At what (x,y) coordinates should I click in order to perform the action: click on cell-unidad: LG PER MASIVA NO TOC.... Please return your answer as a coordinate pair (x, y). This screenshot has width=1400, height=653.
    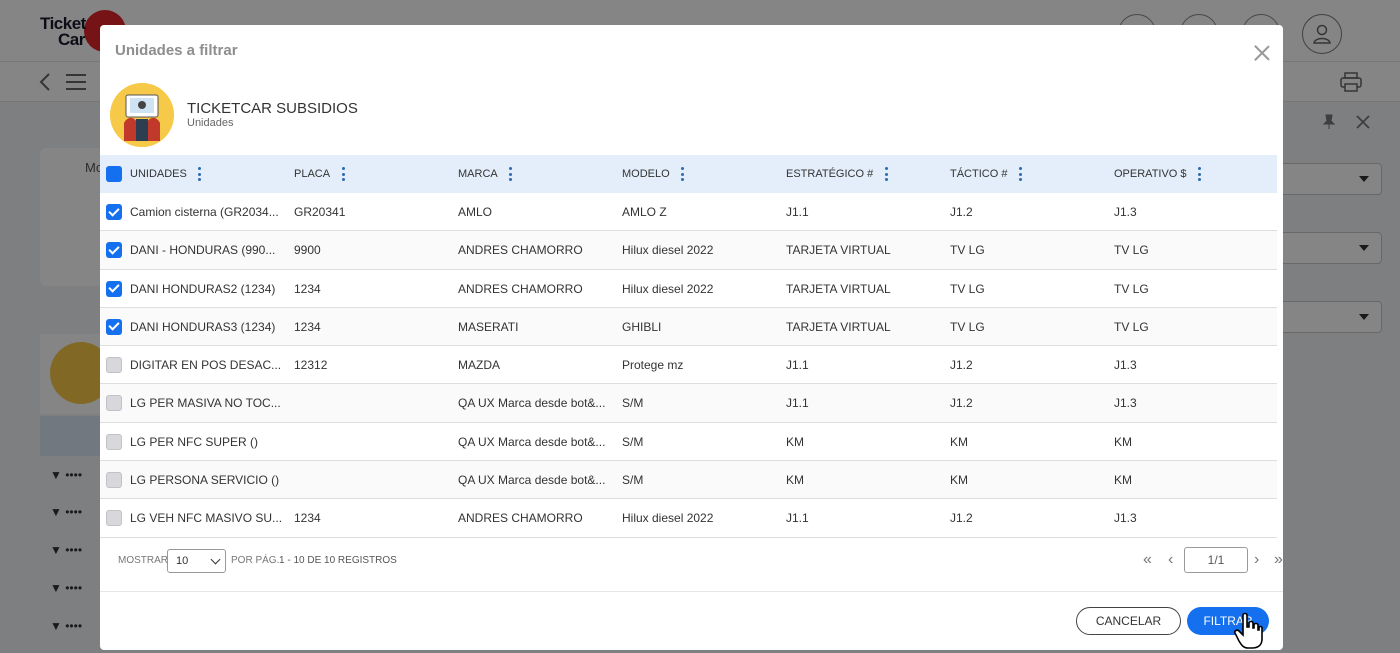
    Looking at the image, I should click on (205, 403).